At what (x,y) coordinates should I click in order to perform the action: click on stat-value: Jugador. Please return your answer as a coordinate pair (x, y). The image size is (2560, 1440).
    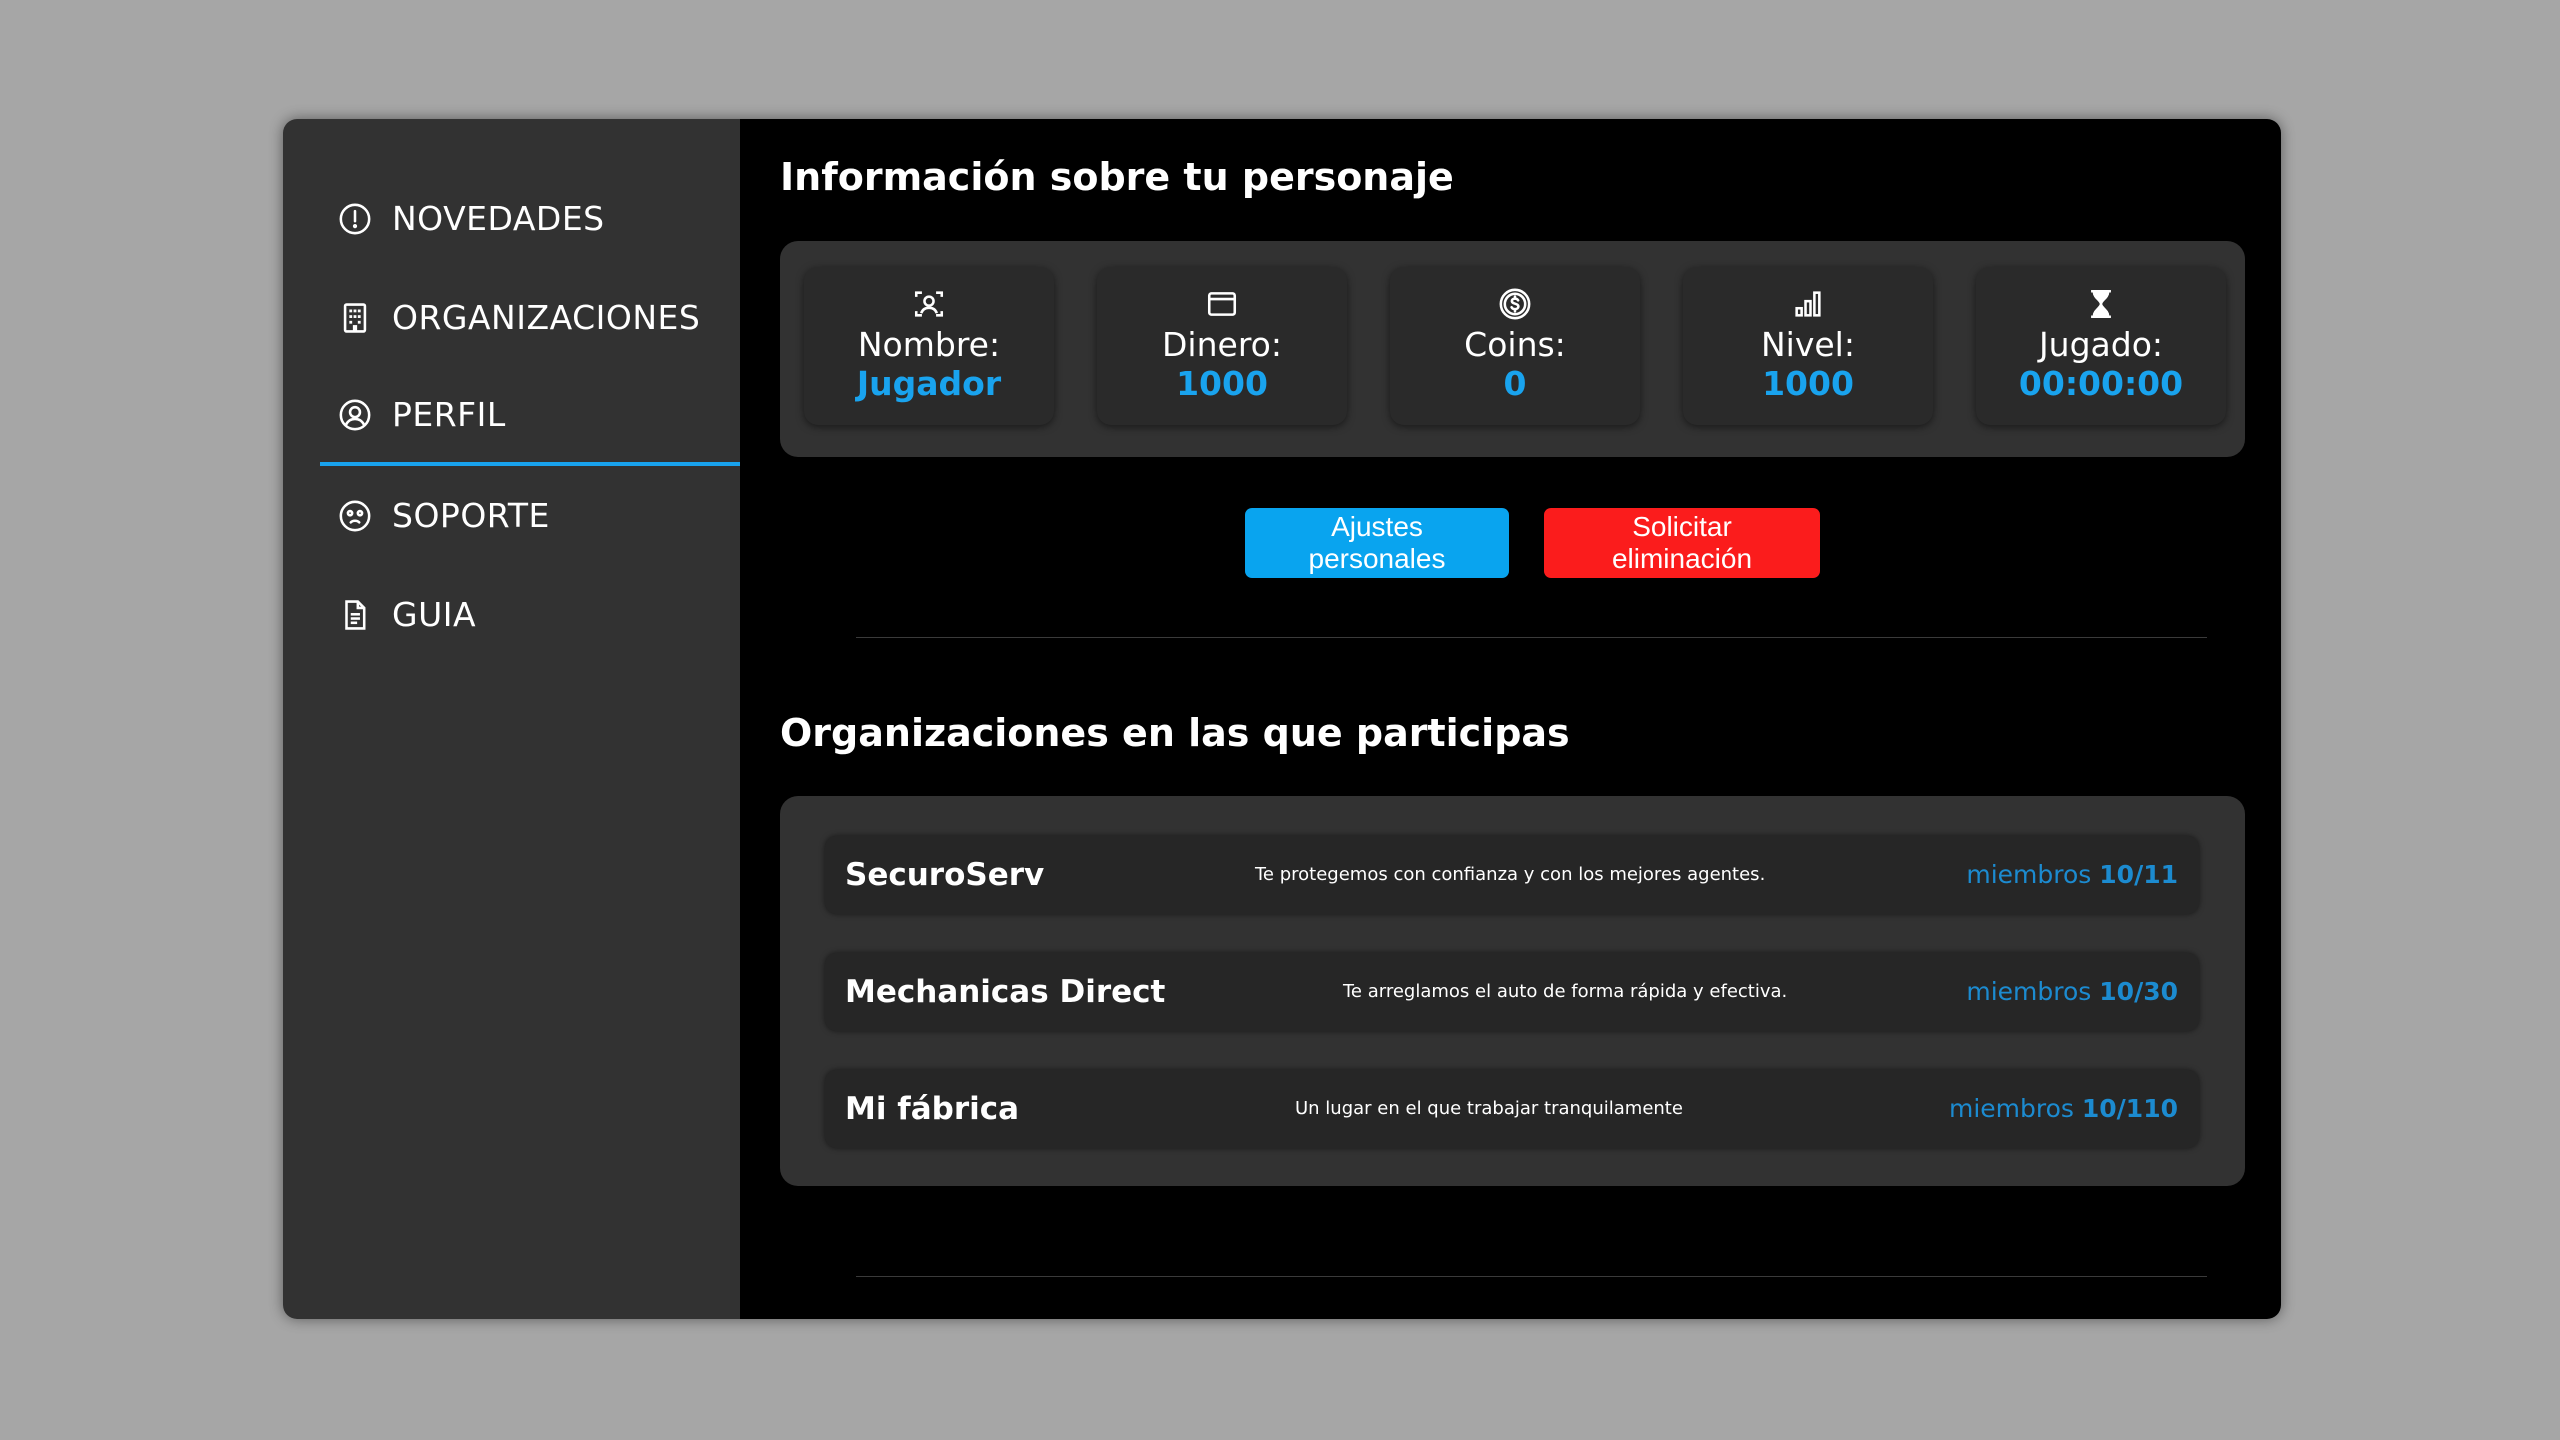
    Looking at the image, I should click on (929, 383).